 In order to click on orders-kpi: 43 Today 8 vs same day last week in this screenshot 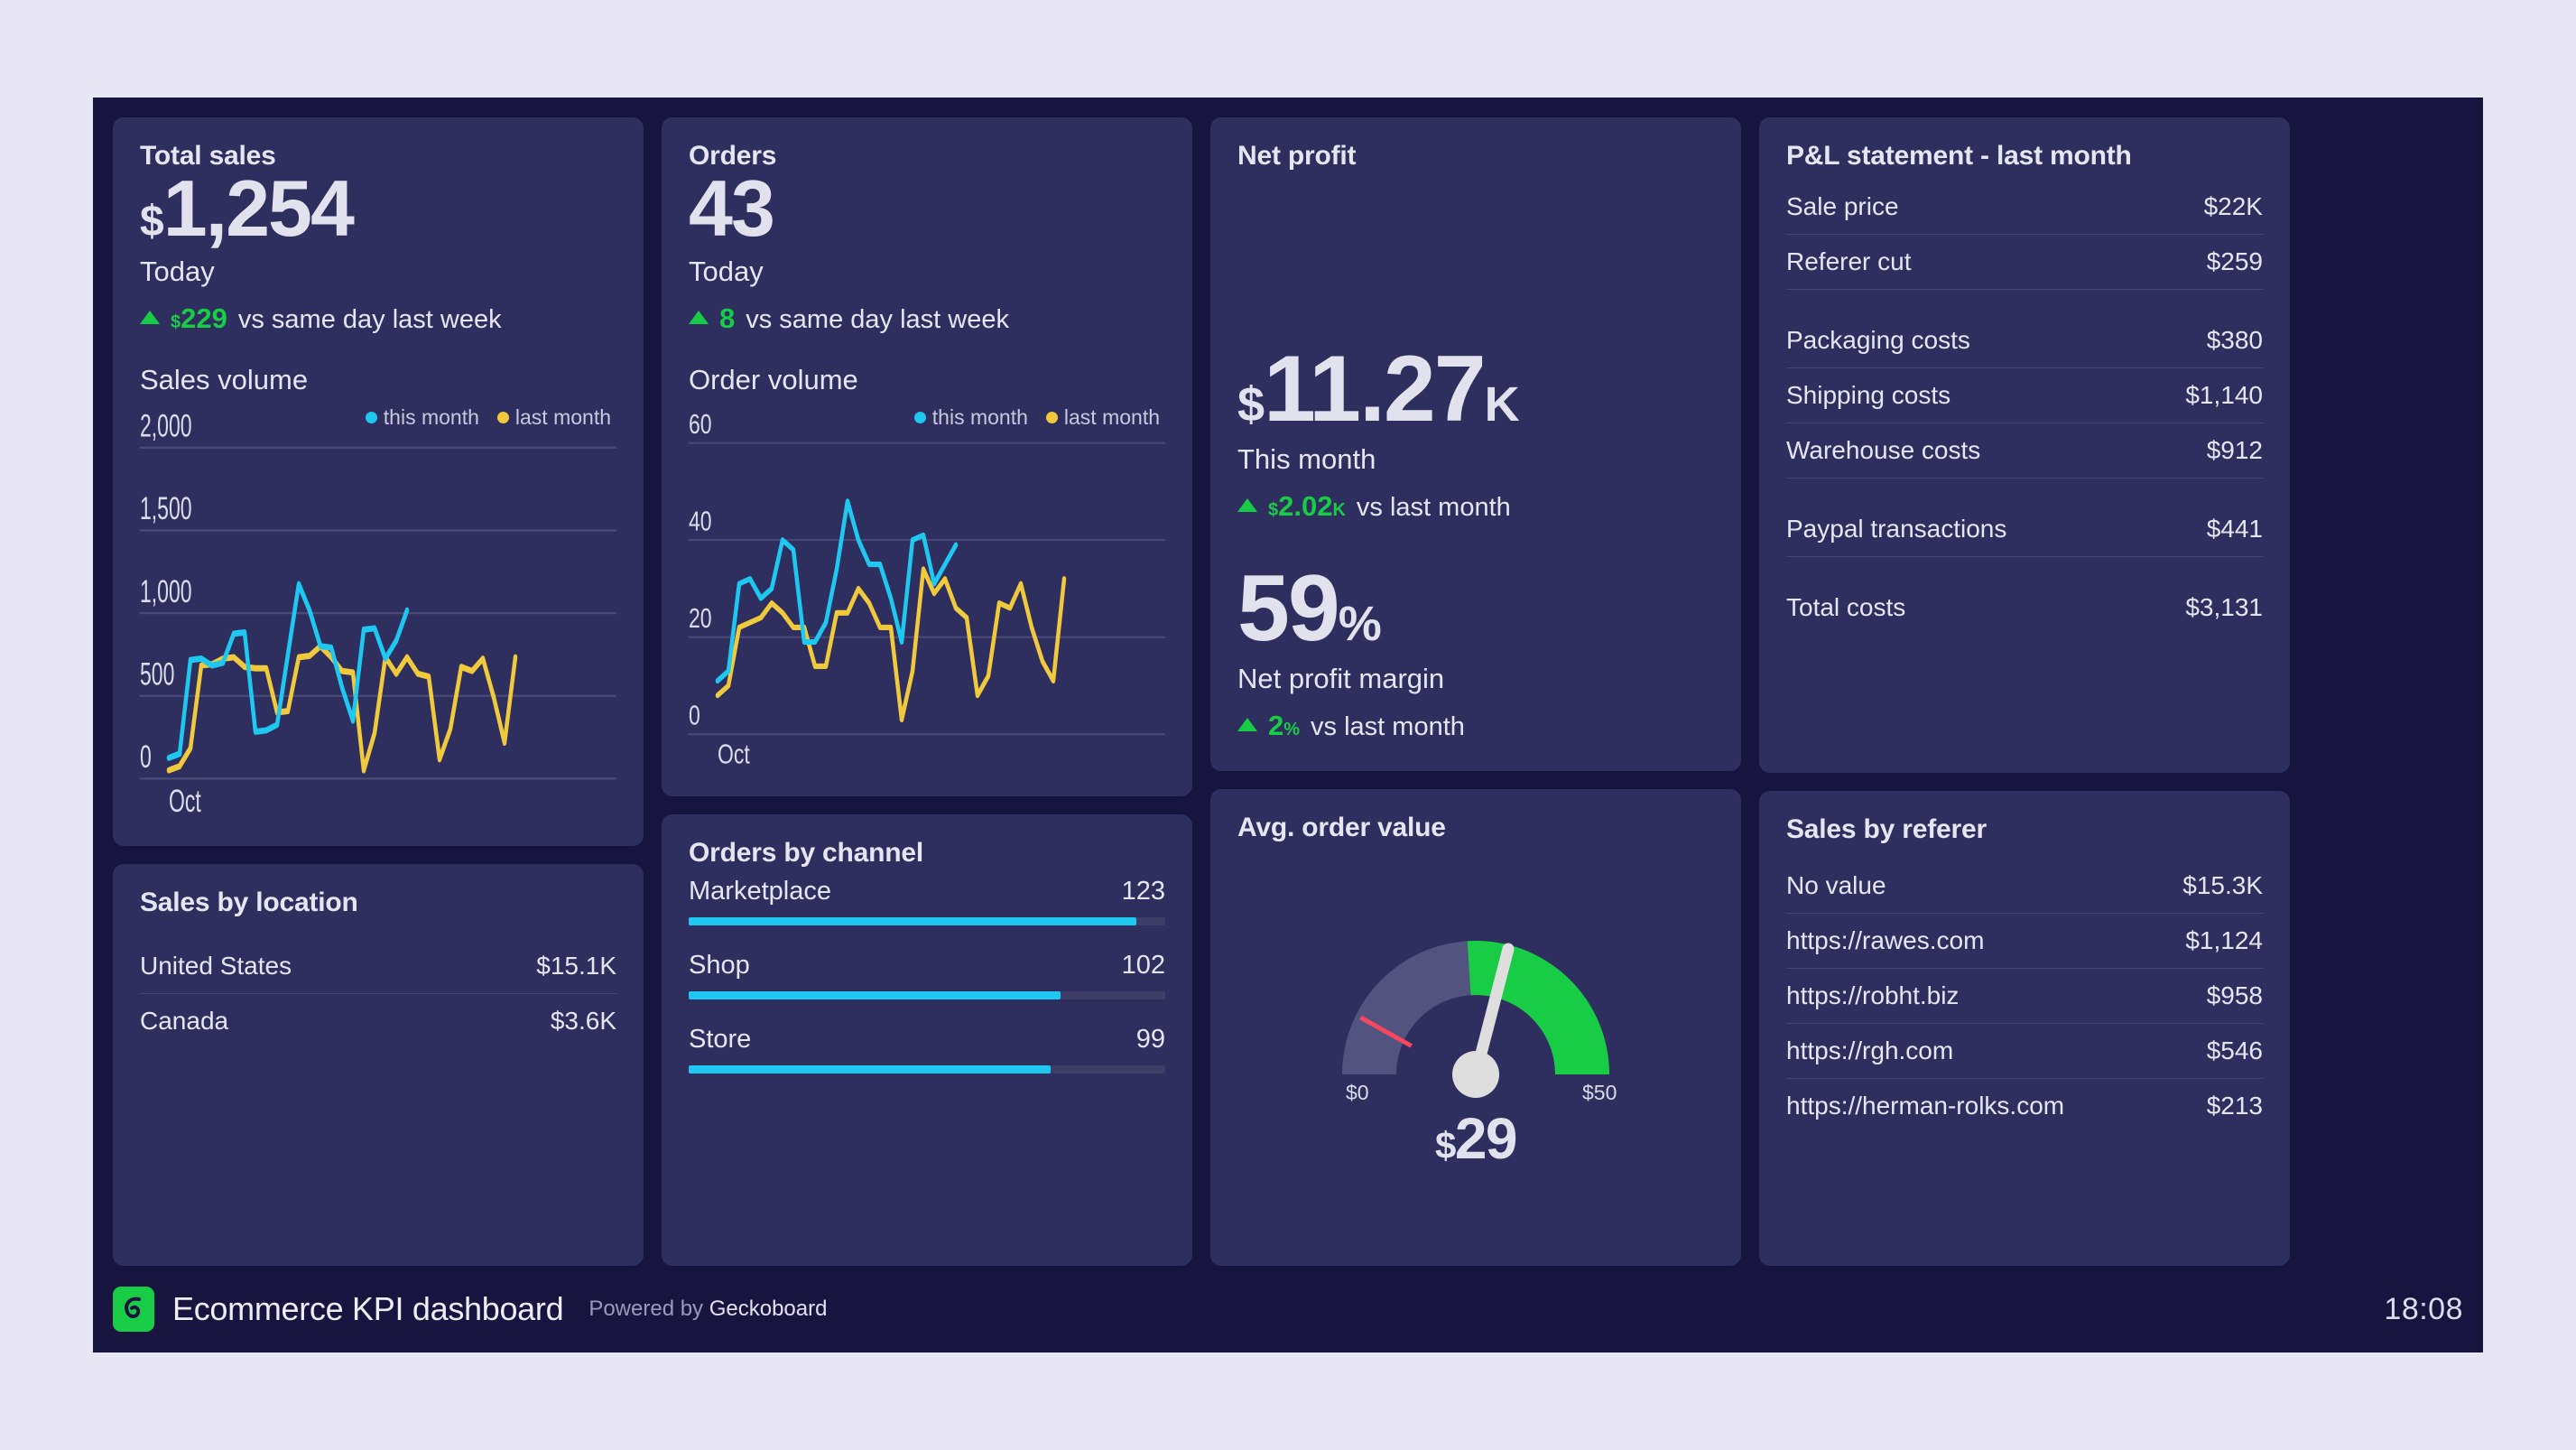, I will do `click(927, 252)`.